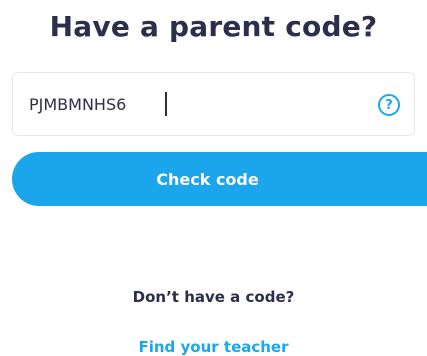 This screenshot has width=427, height=356. Describe the element at coordinates (213, 297) in the screenshot. I see `no-code-prompt: Don’t have a code?` at that location.